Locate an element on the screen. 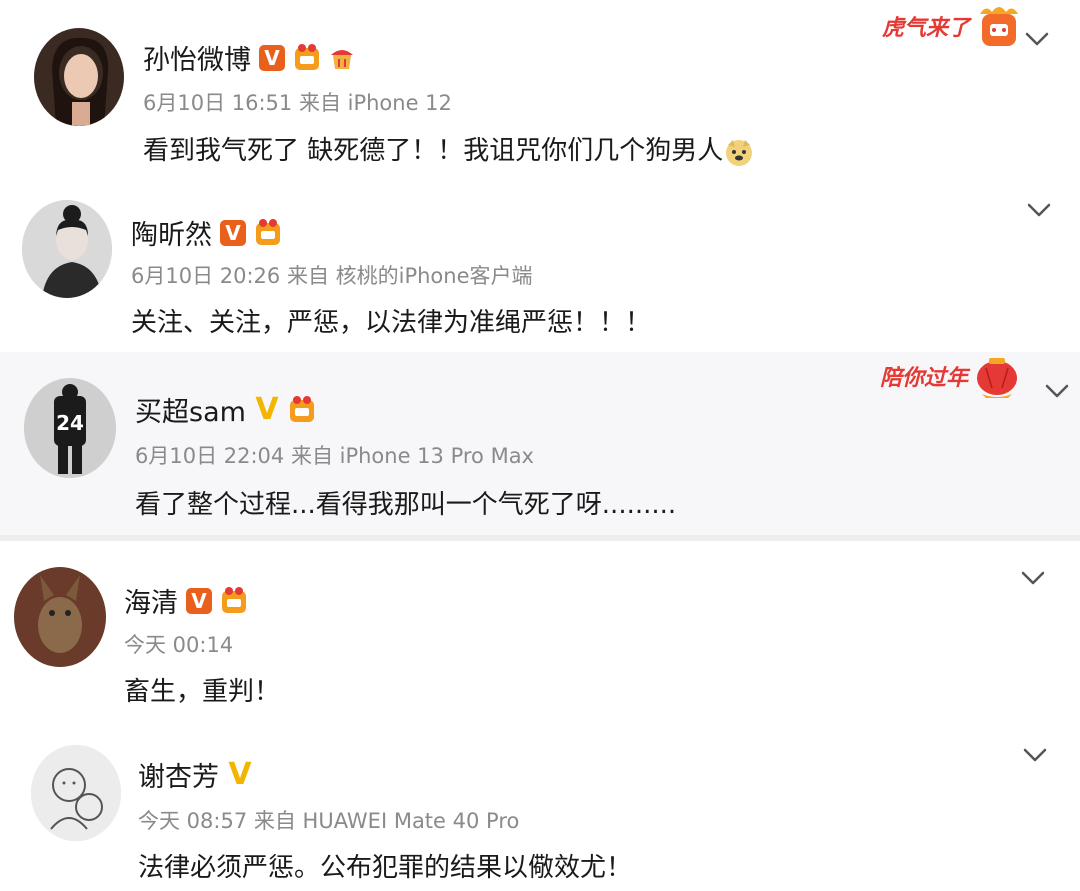 This screenshot has height=891, width=1080. name-row: 谢杏芳 V is located at coordinates (195, 774).